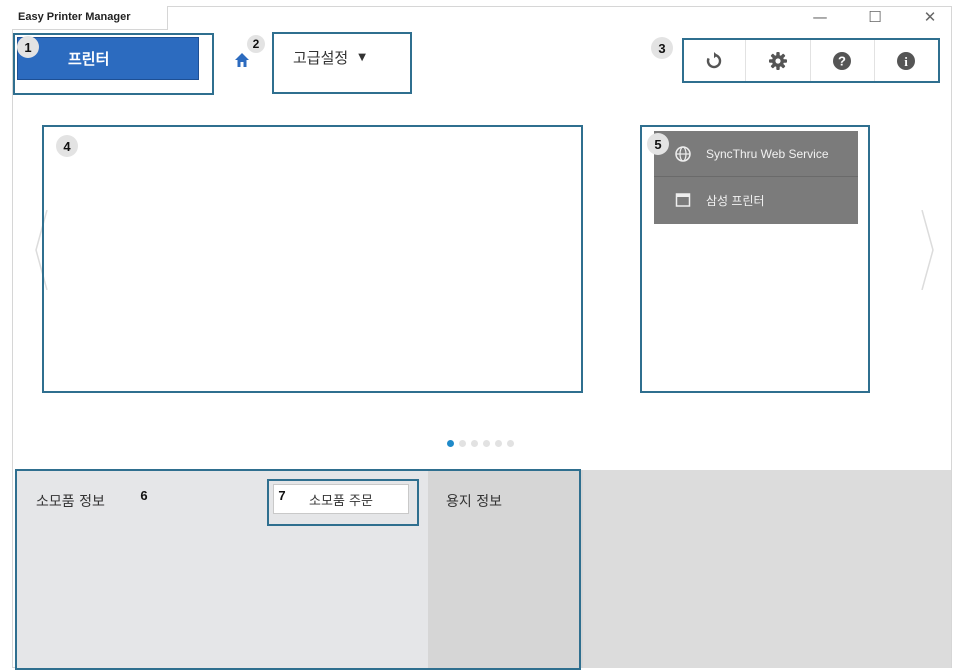 The height and width of the screenshot is (671, 955). What do you see at coordinates (321, 58) in the screenshot?
I see `advanced-settings-label: 고급설정` at bounding box center [321, 58].